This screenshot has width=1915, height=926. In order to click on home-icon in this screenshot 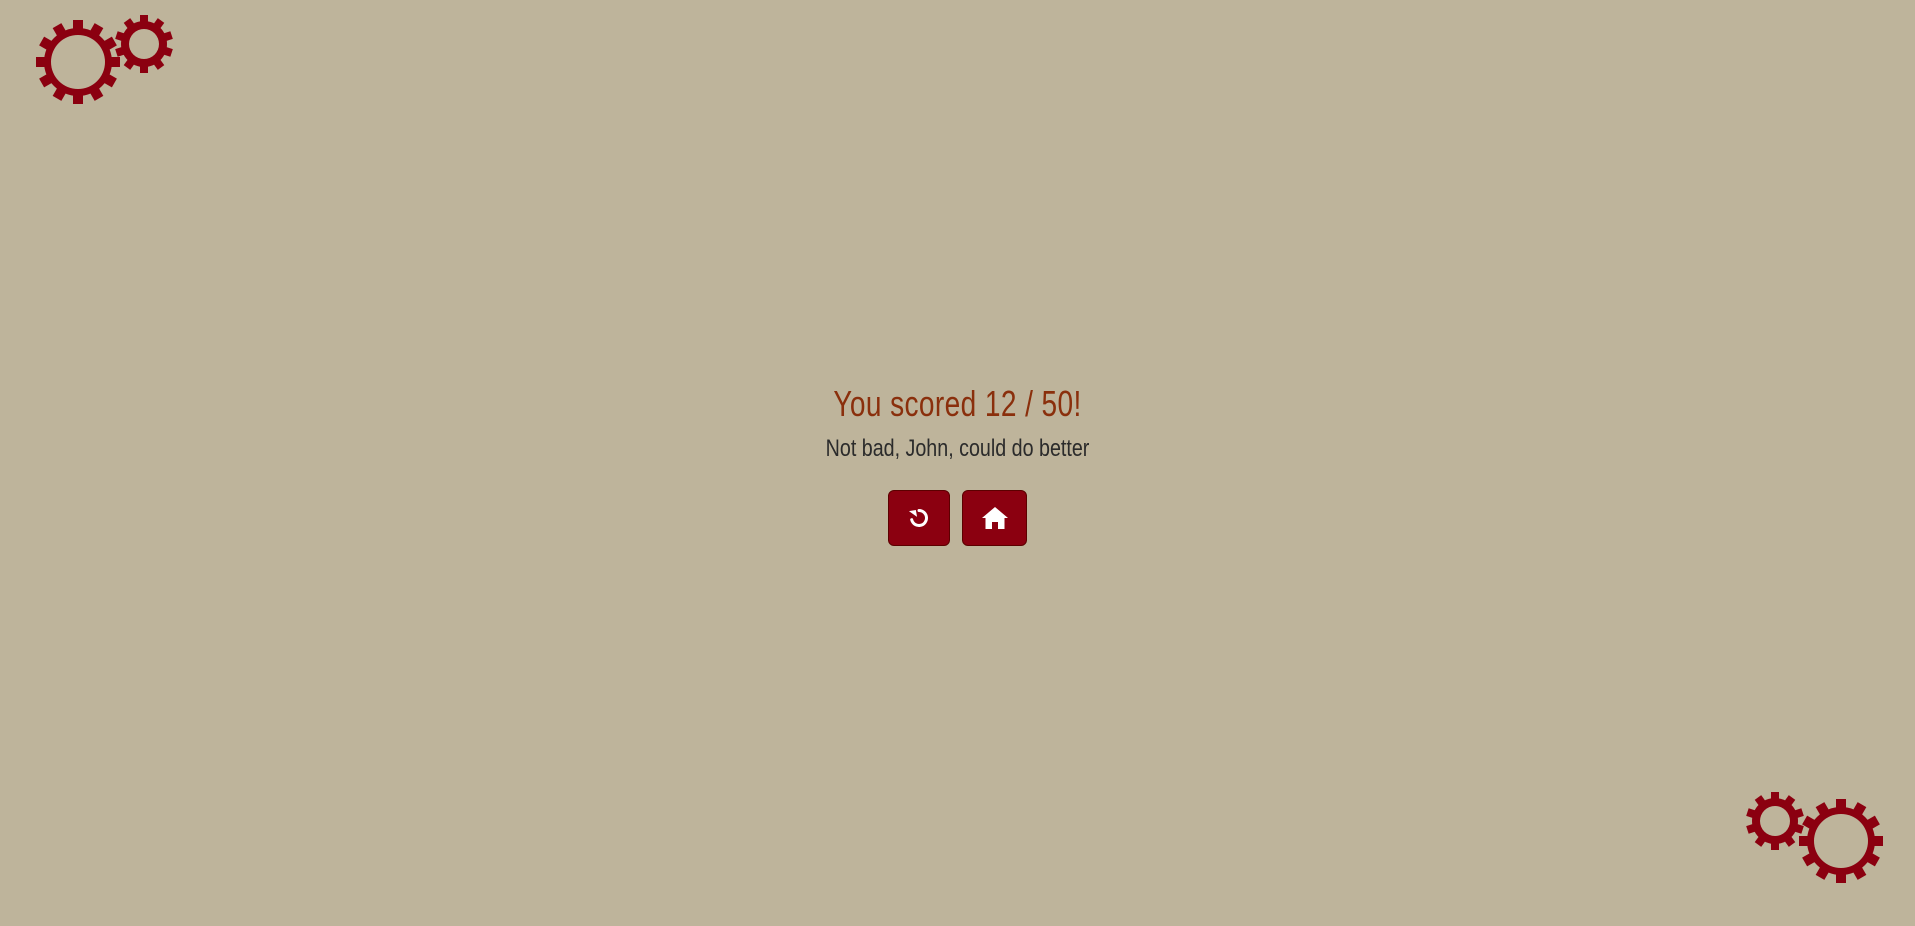, I will do `click(994, 518)`.